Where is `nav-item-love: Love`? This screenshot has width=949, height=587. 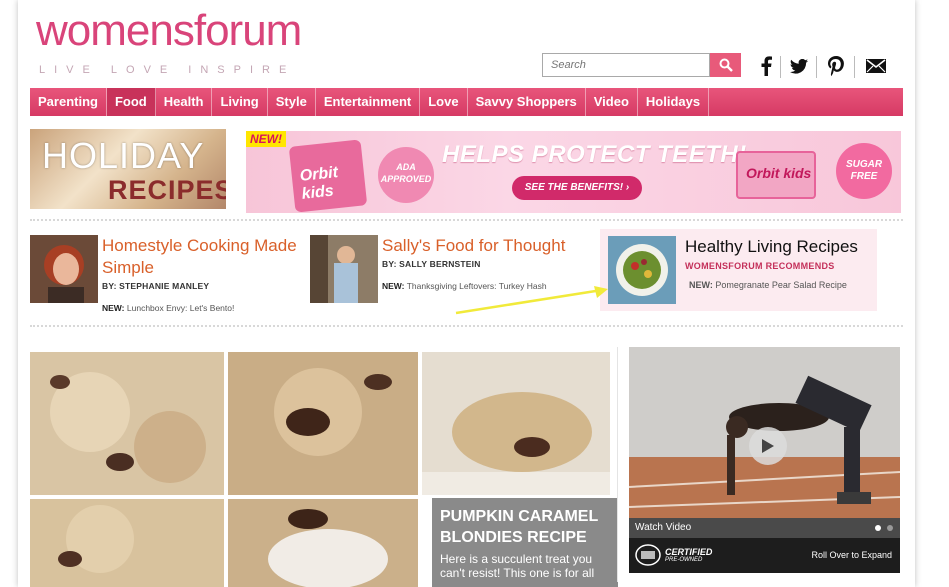 nav-item-love: Love is located at coordinates (444, 102).